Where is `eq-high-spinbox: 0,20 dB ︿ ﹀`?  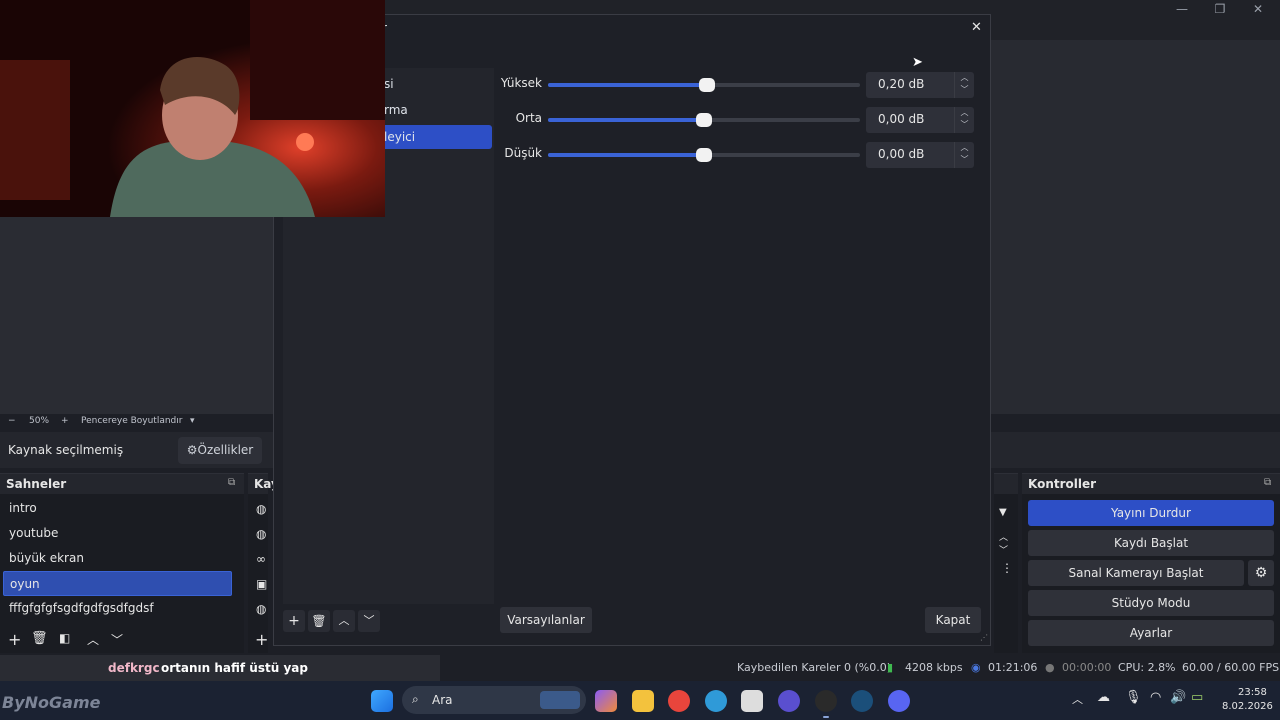
eq-high-spinbox: 0,20 dB ︿ ﹀ is located at coordinates (920, 85).